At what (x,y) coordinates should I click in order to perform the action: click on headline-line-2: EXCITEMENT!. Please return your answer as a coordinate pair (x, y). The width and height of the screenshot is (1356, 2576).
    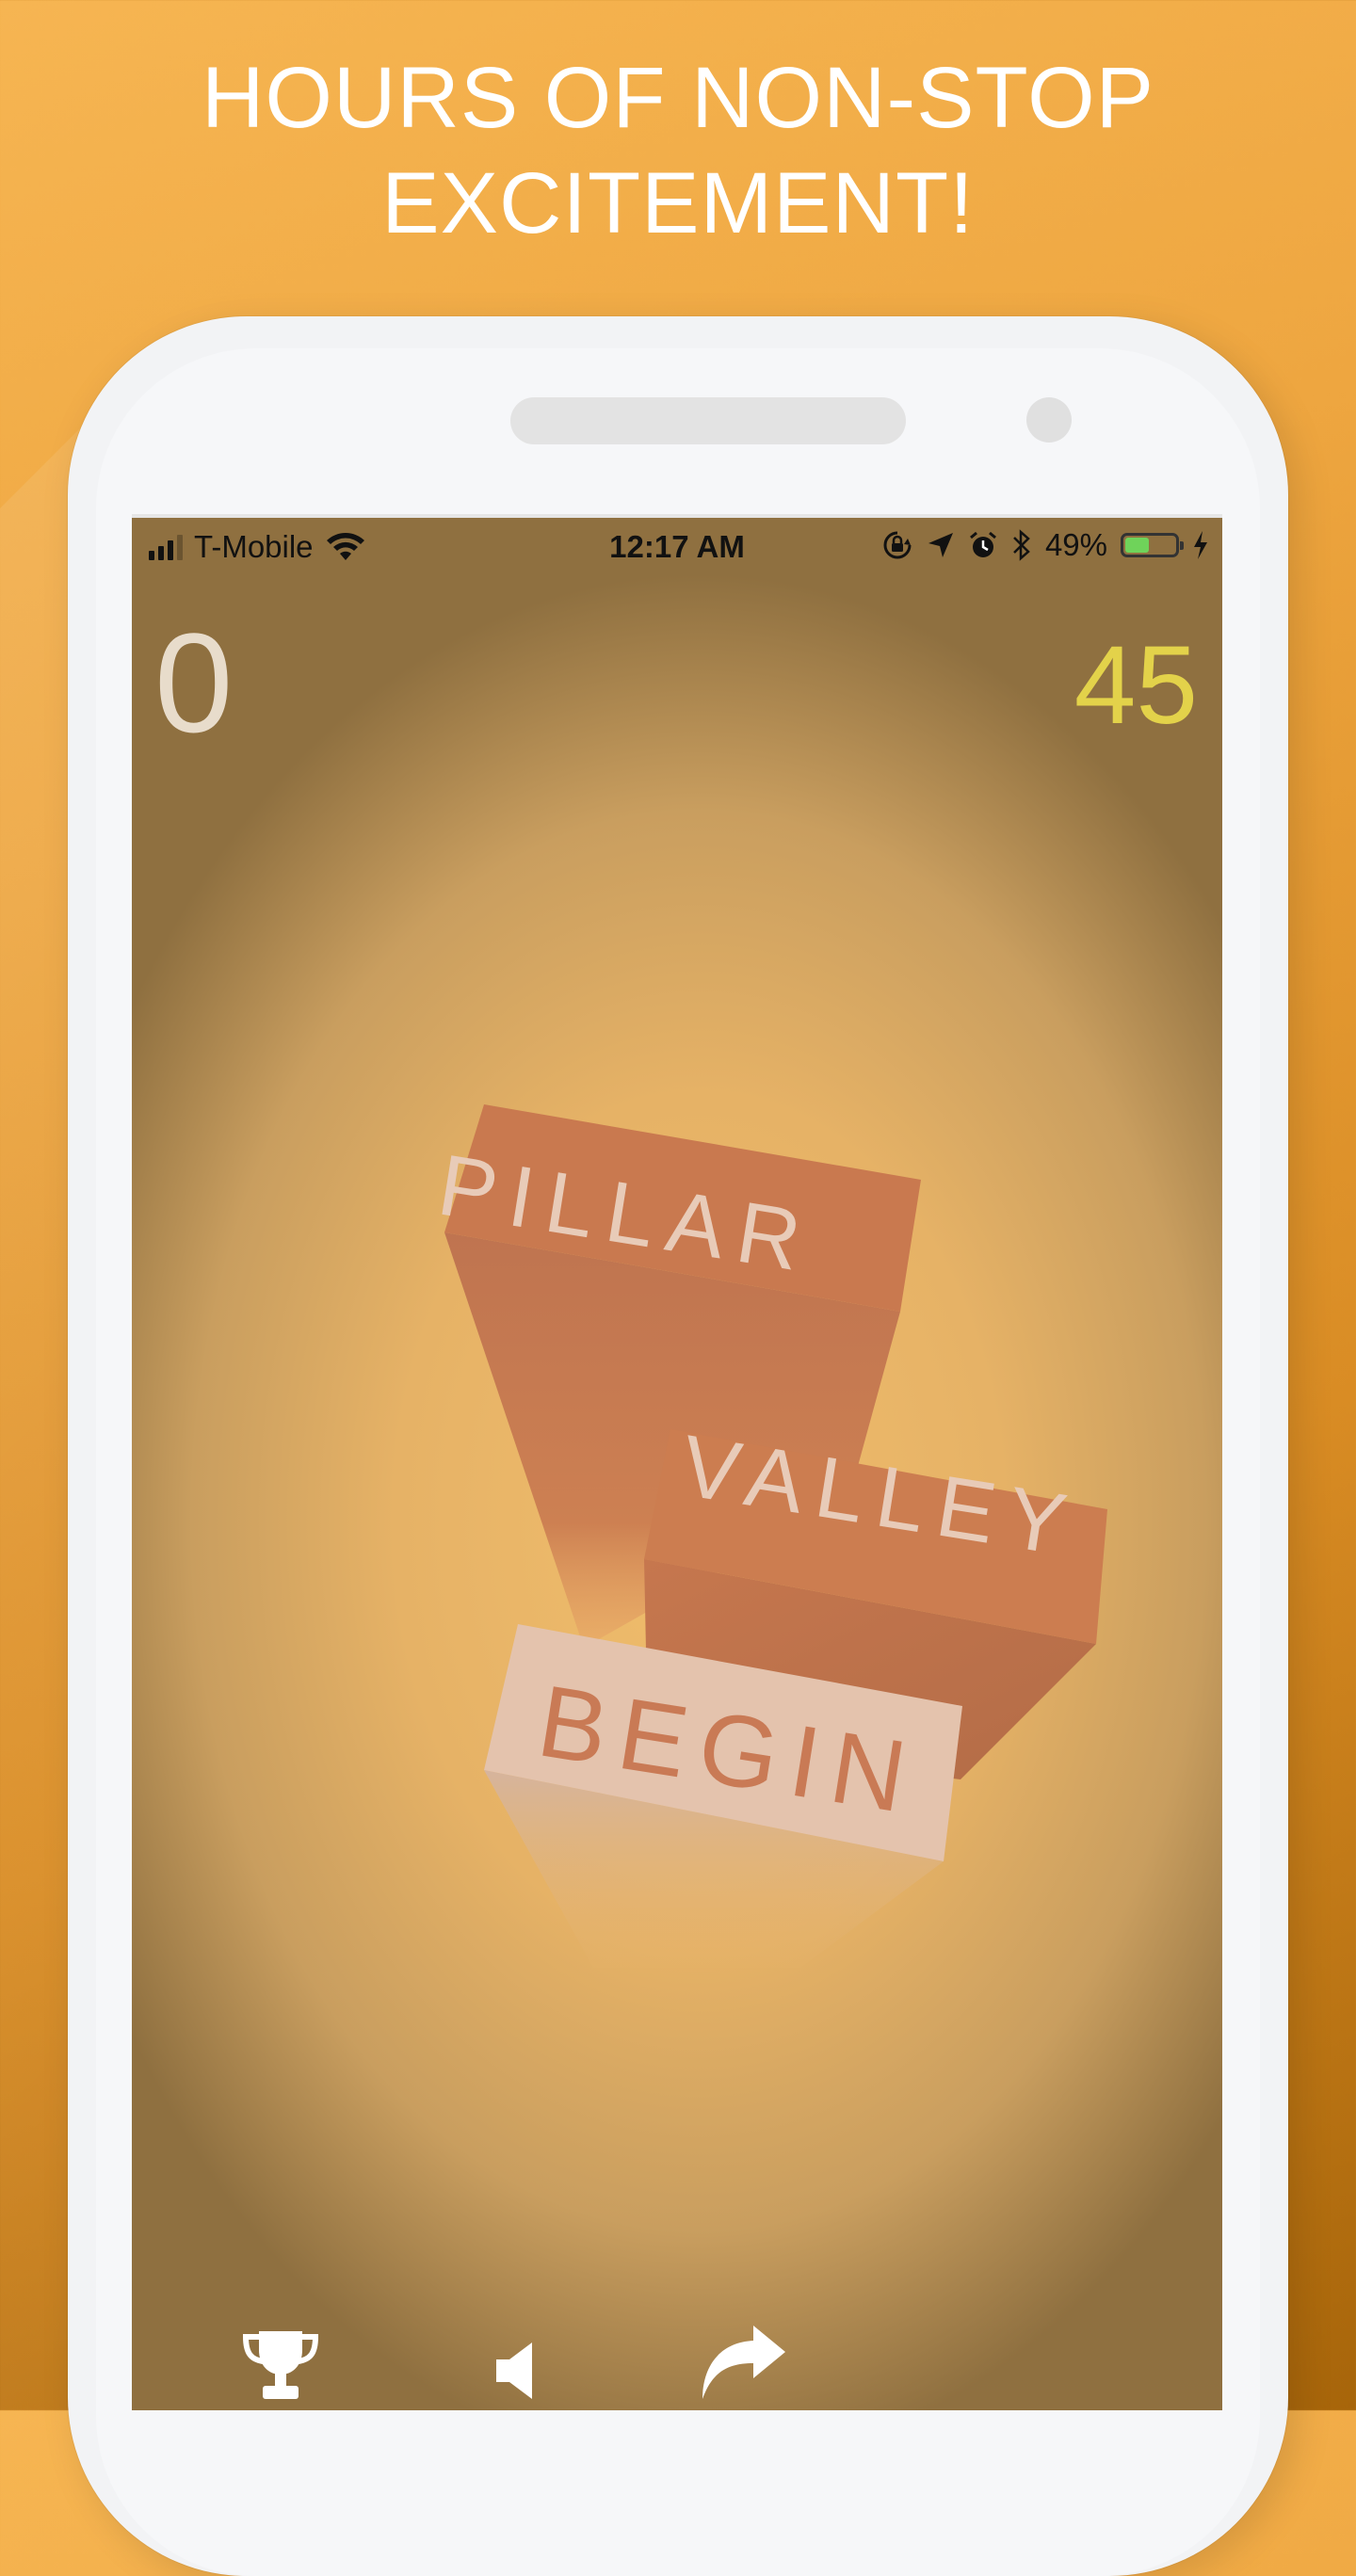
    Looking at the image, I should click on (678, 203).